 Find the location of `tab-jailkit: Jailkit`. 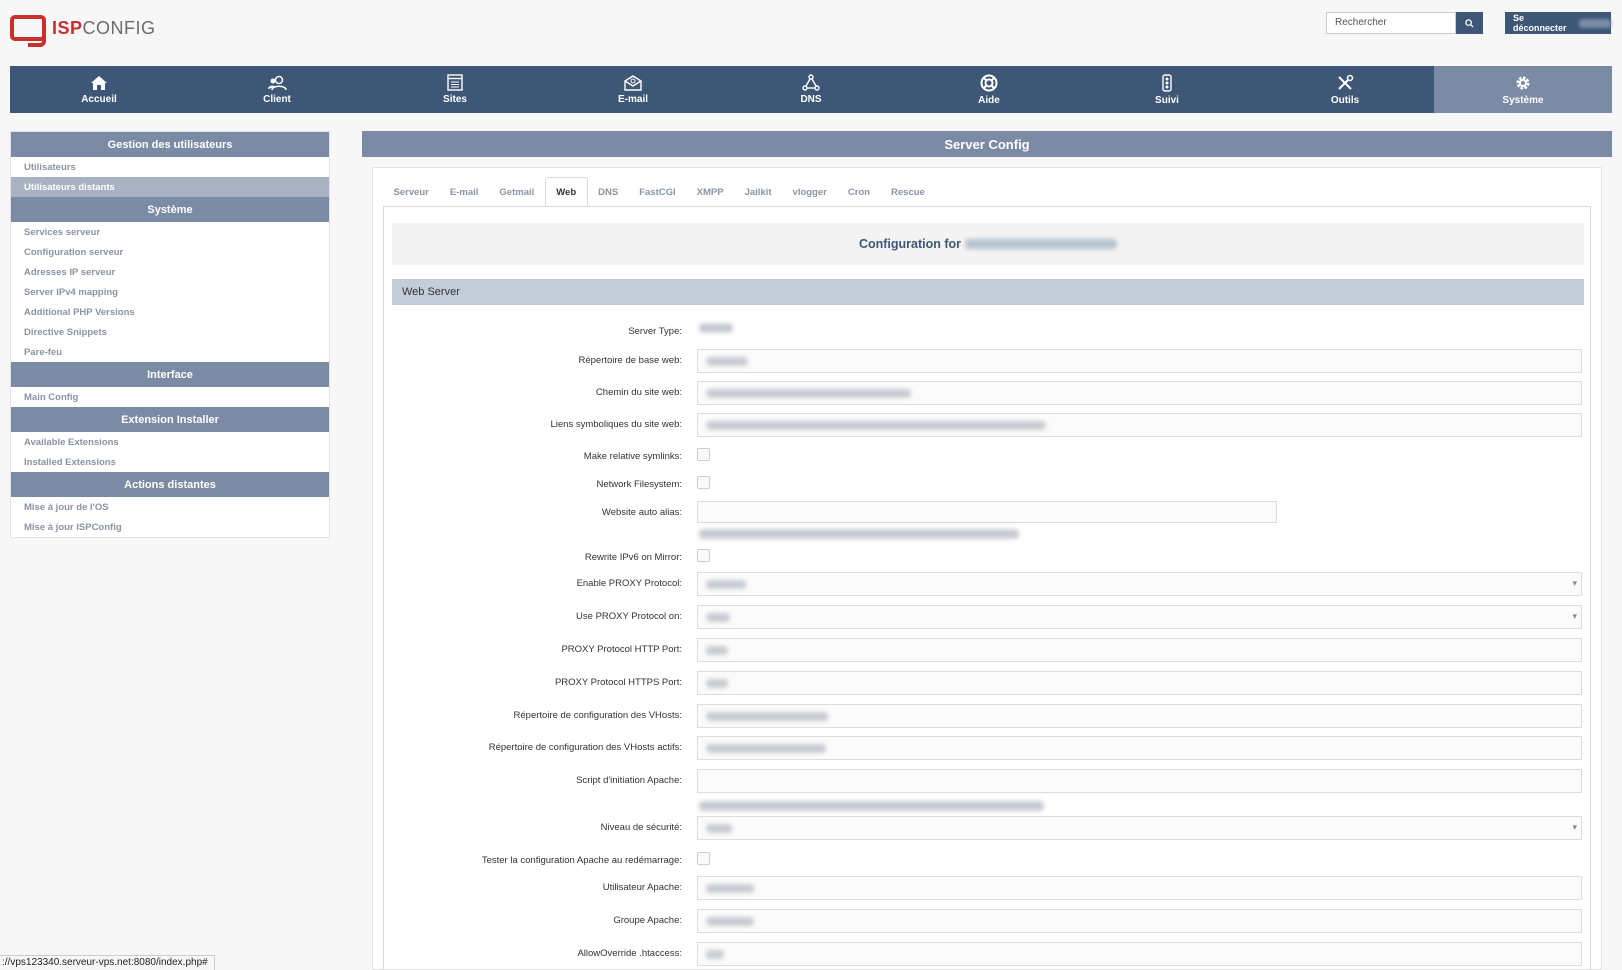

tab-jailkit: Jailkit is located at coordinates (758, 192).